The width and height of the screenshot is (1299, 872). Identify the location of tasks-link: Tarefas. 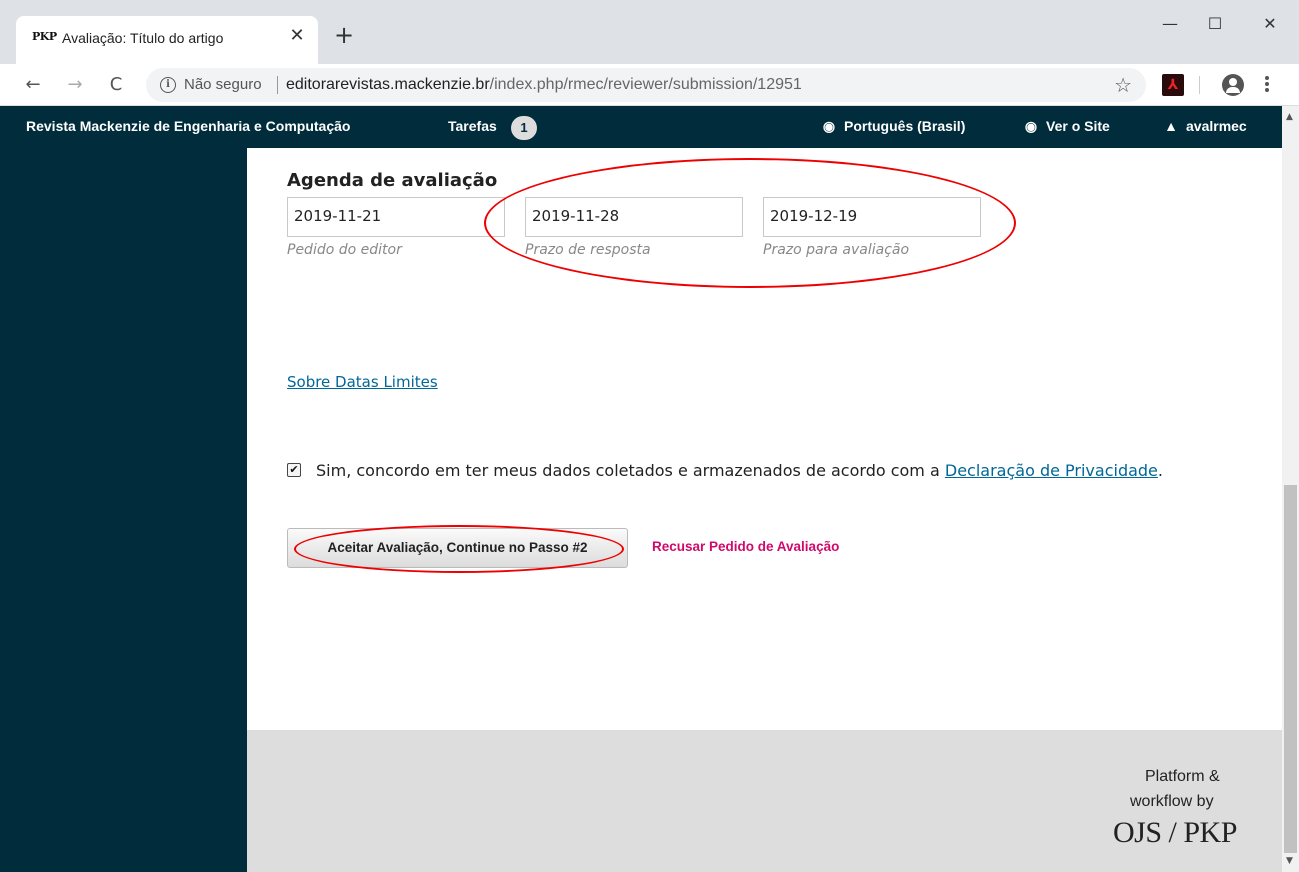
(472, 126).